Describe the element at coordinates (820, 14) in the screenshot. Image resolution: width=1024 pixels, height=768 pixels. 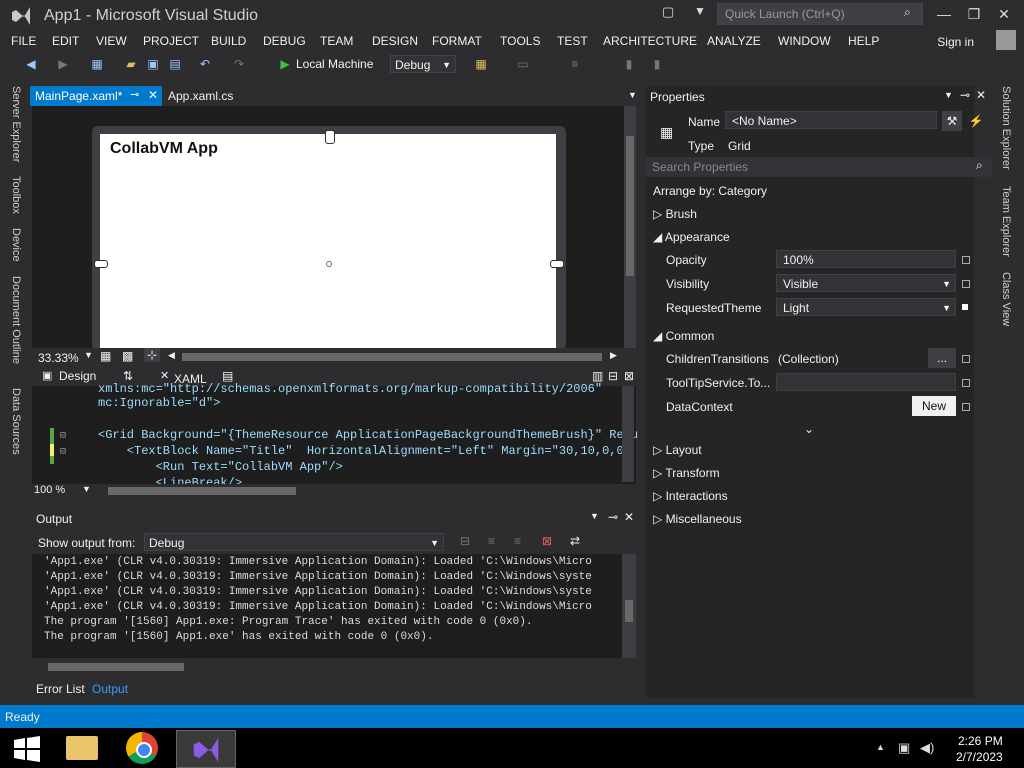
I see `quick-launch-input: Quick Launch (Ctrl+Q) ⌕` at that location.